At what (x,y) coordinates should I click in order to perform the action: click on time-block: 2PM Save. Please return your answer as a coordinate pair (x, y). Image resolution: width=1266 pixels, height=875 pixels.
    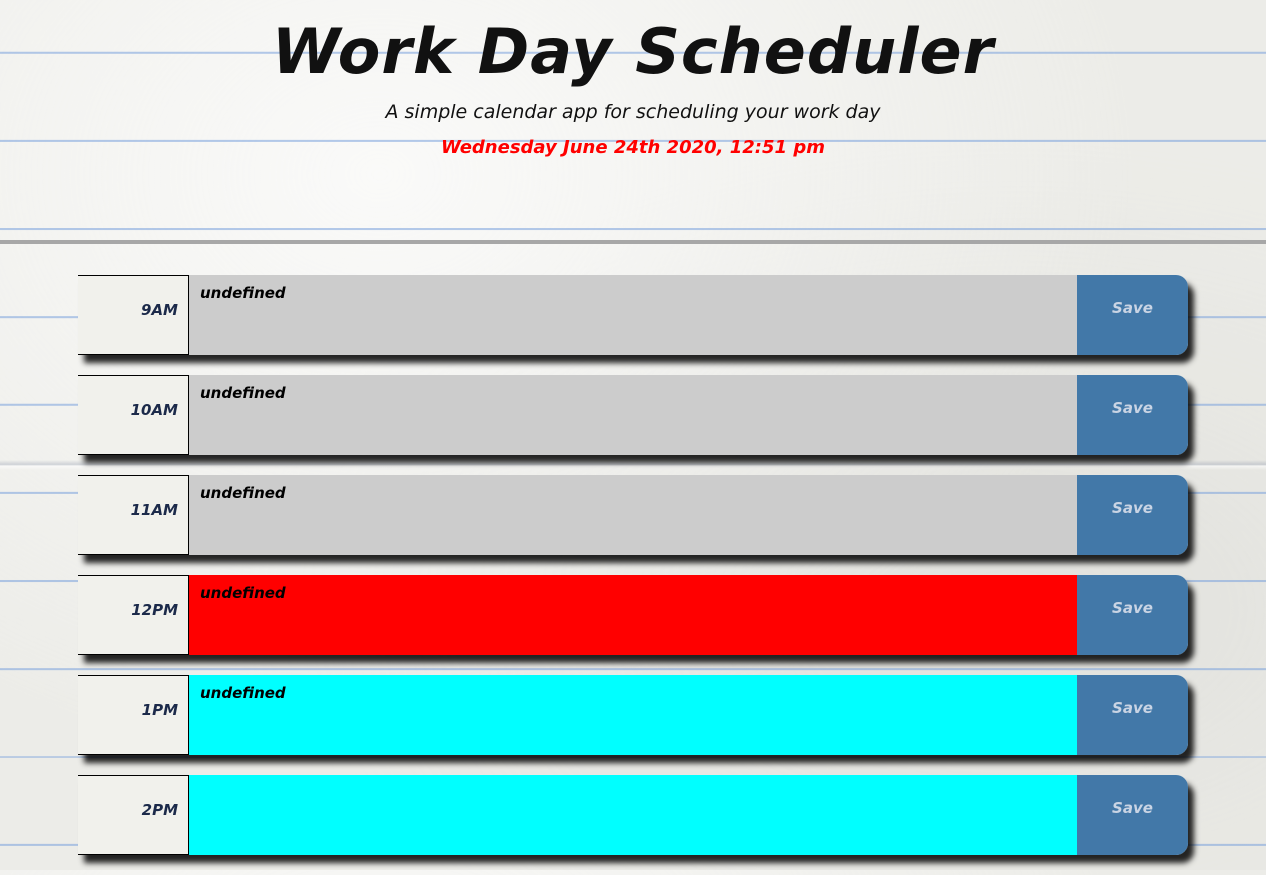
    Looking at the image, I should click on (633, 815).